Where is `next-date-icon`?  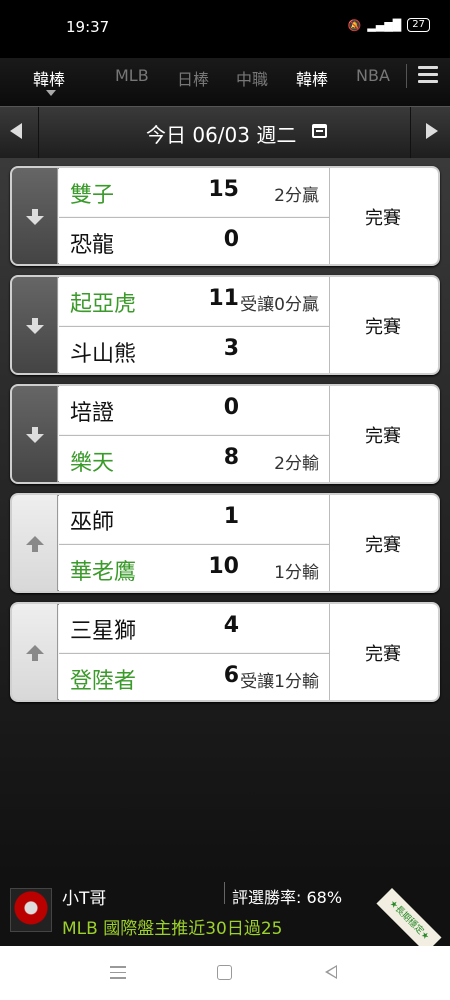
next-date-icon is located at coordinates (432, 131).